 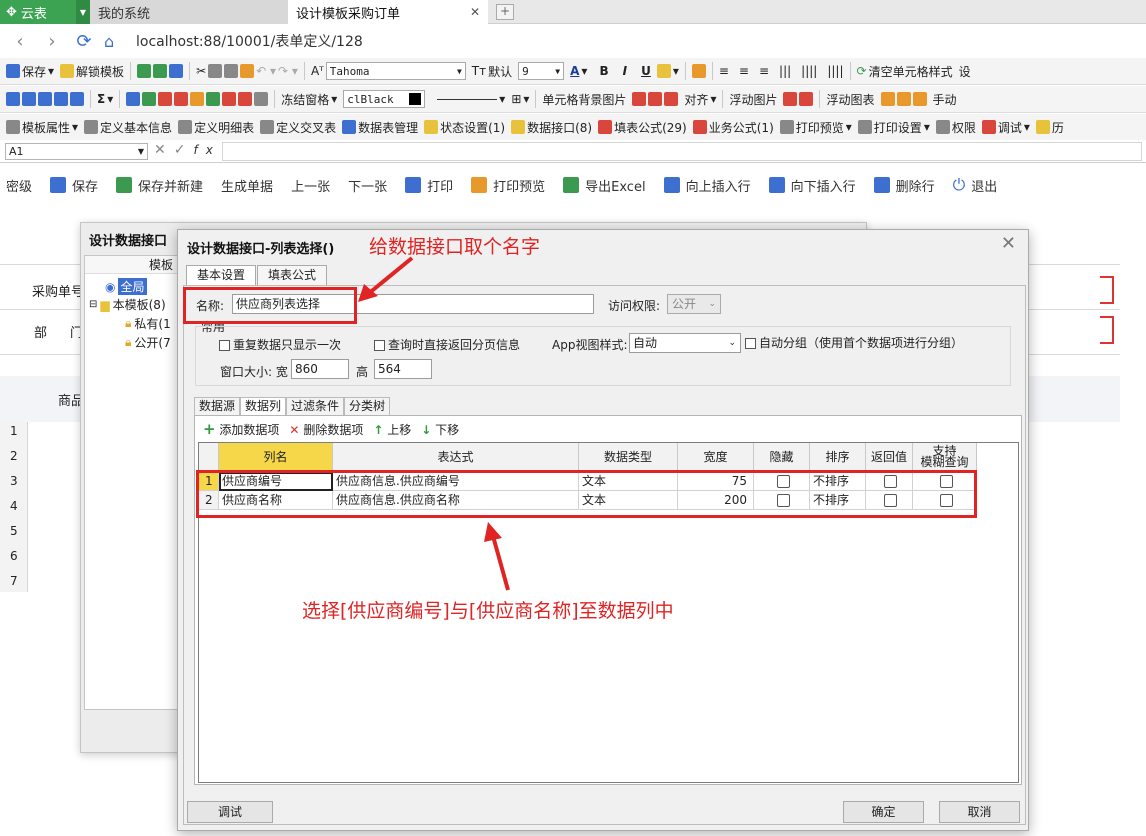 What do you see at coordinates (854, 342) in the screenshot?
I see `auto-group-option: 自动分组（使用首个数据项进行分组）` at bounding box center [854, 342].